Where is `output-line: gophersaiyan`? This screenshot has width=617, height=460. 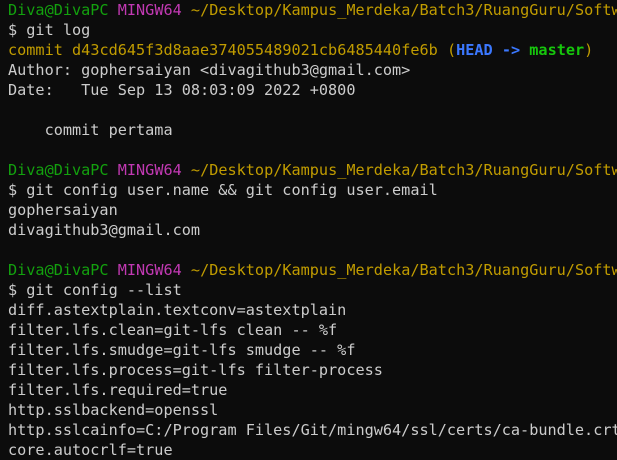
output-line: gophersaiyan is located at coordinates (63, 210).